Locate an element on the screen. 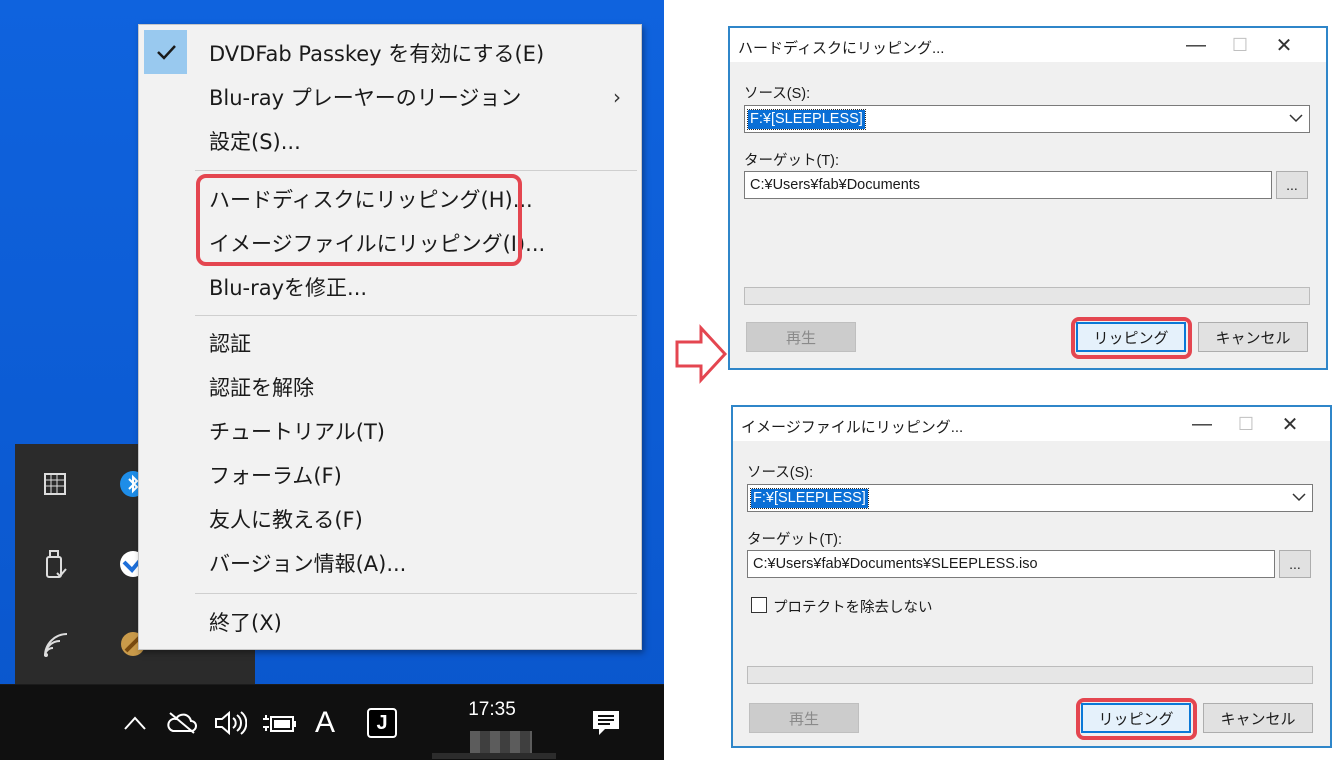 This screenshot has height=760, width=1342. clock-active-underline is located at coordinates (494, 756).